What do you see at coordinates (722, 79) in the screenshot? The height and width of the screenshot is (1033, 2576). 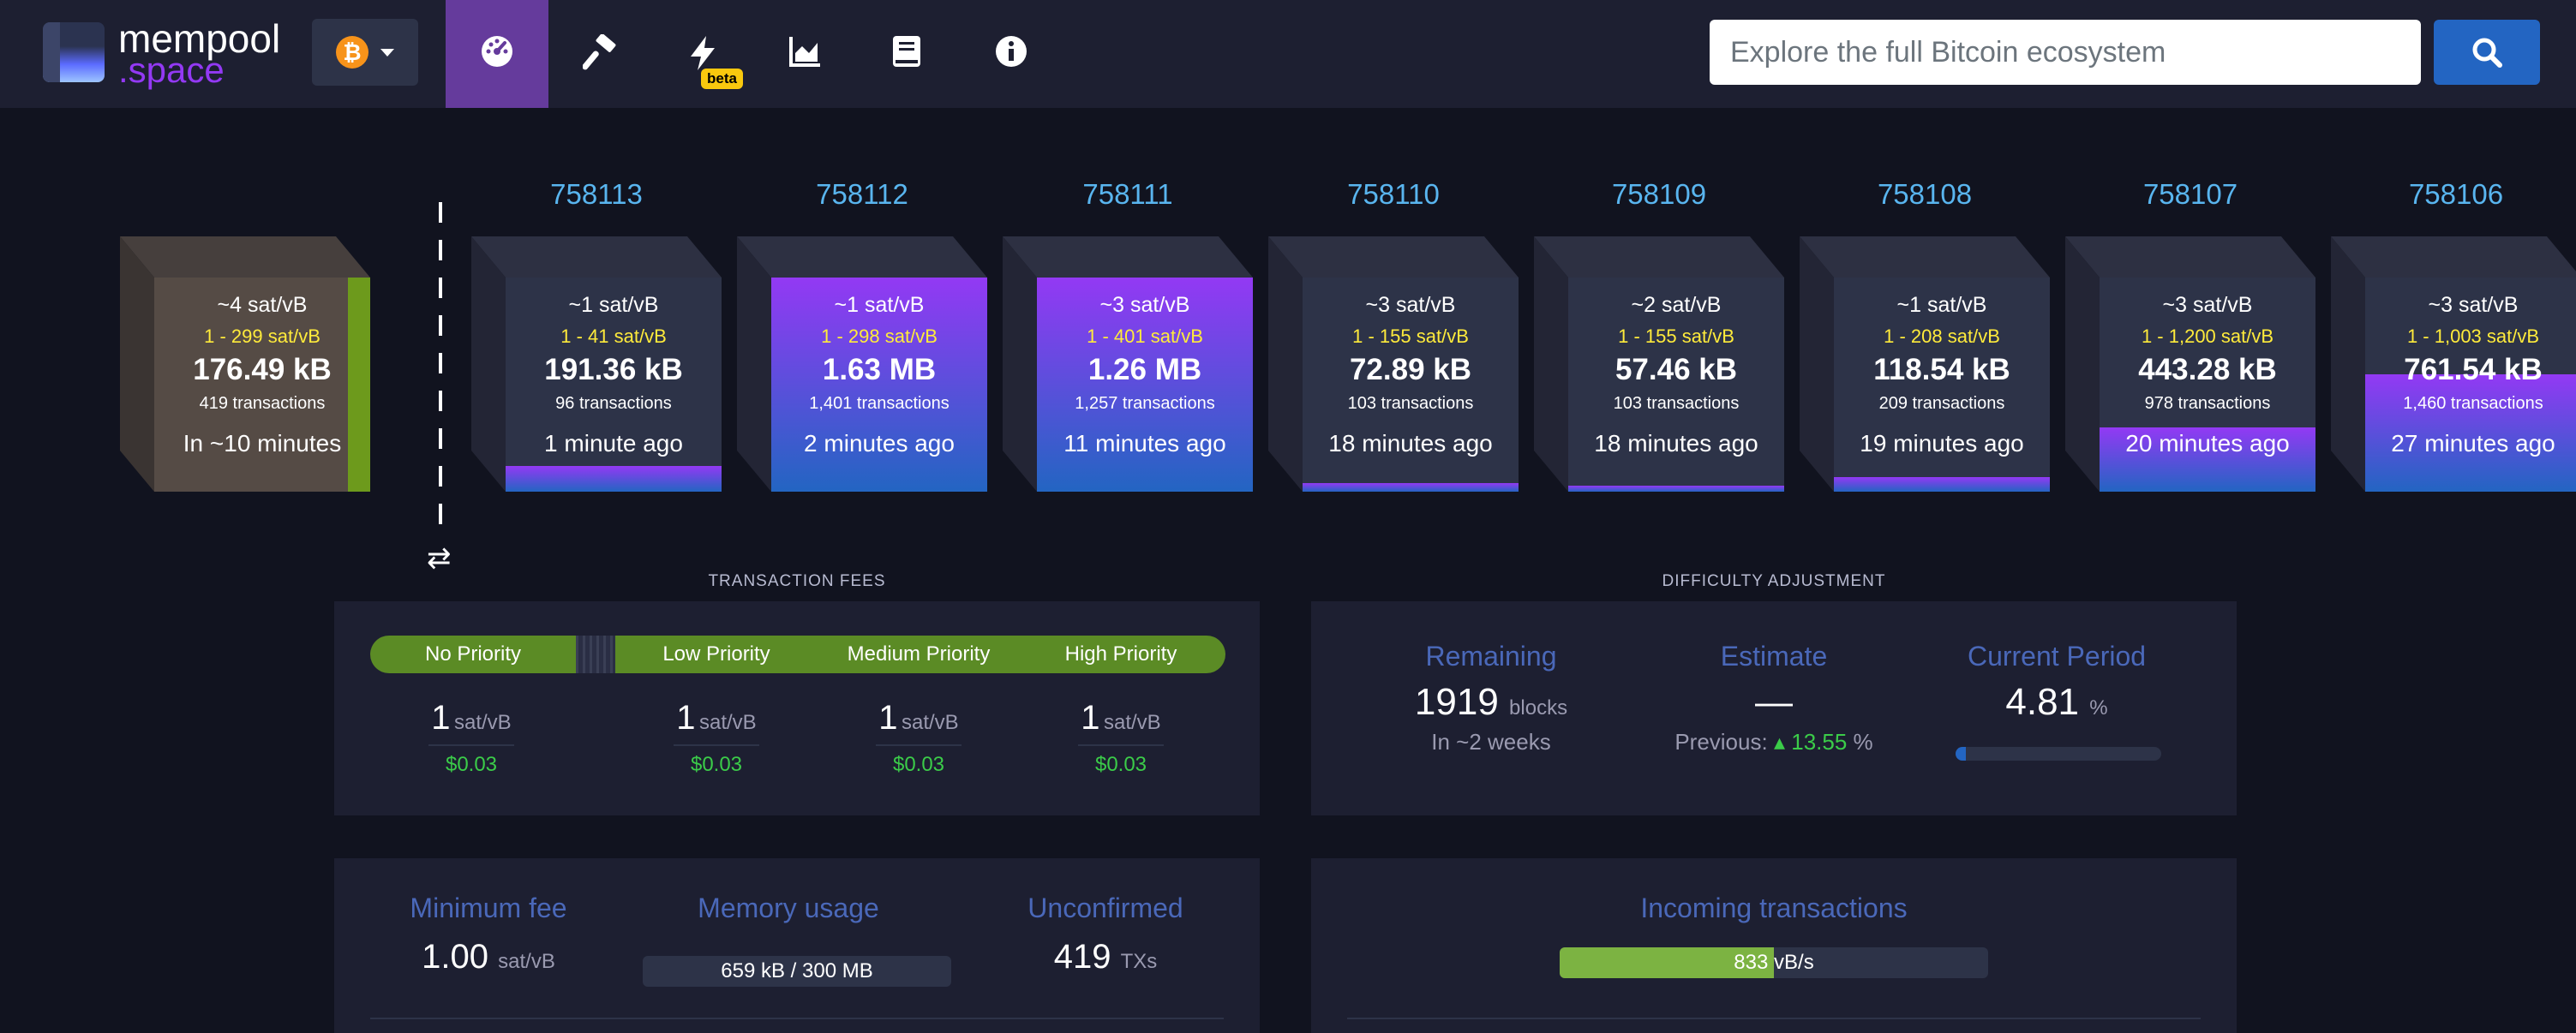 I see `beta-badge: beta` at bounding box center [722, 79].